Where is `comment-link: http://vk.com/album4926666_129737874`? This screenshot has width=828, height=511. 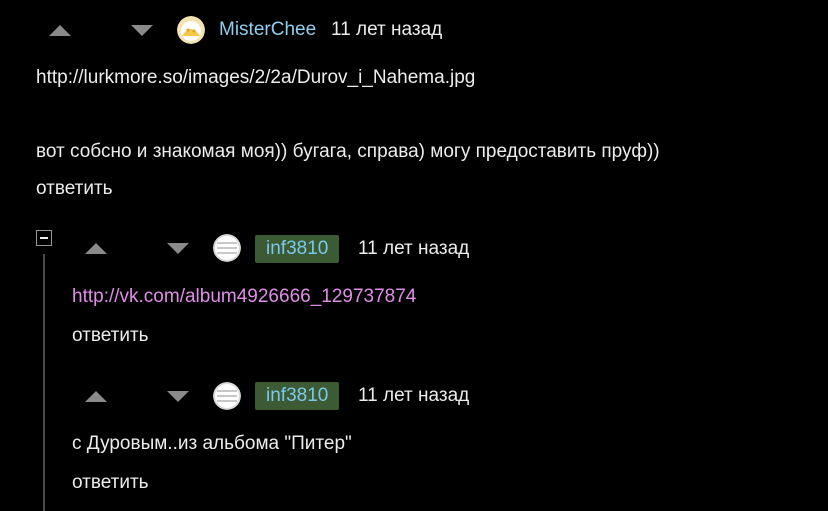
comment-link: http://vk.com/album4926666_129737874 is located at coordinates (244, 297).